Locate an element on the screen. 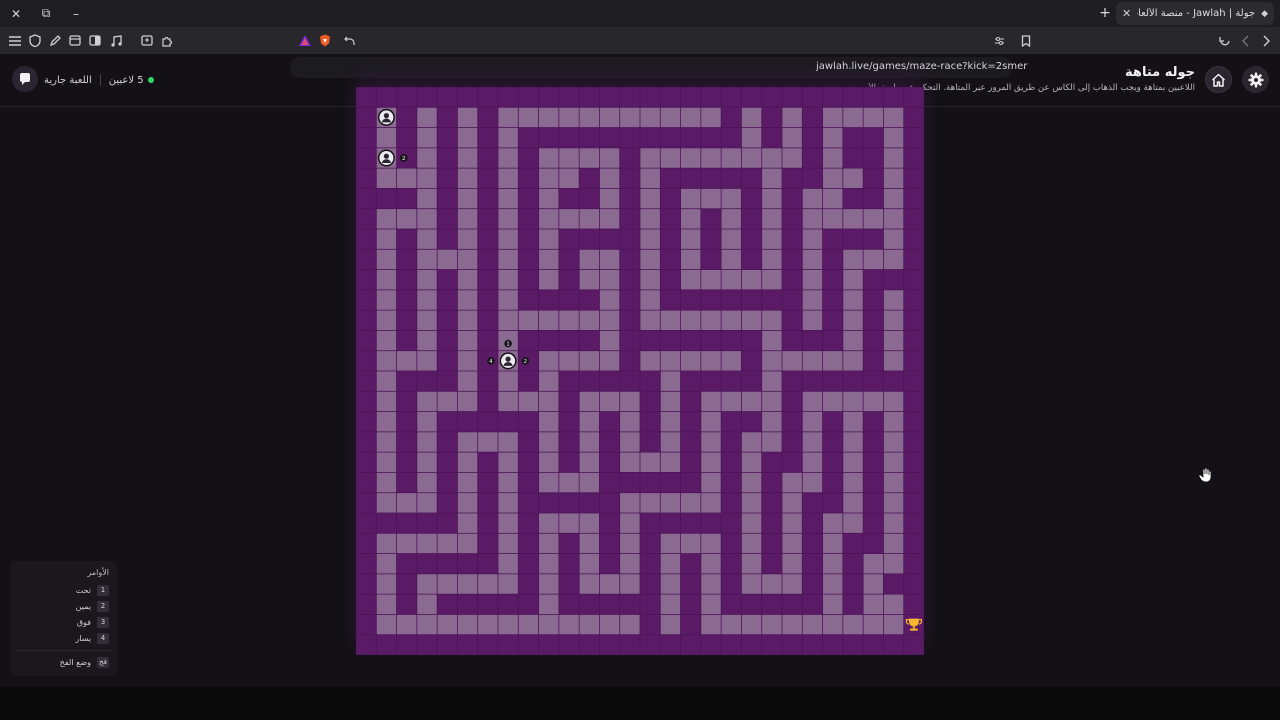 The height and width of the screenshot is (720, 1280). screenshot-icon is located at coordinates (146, 40).